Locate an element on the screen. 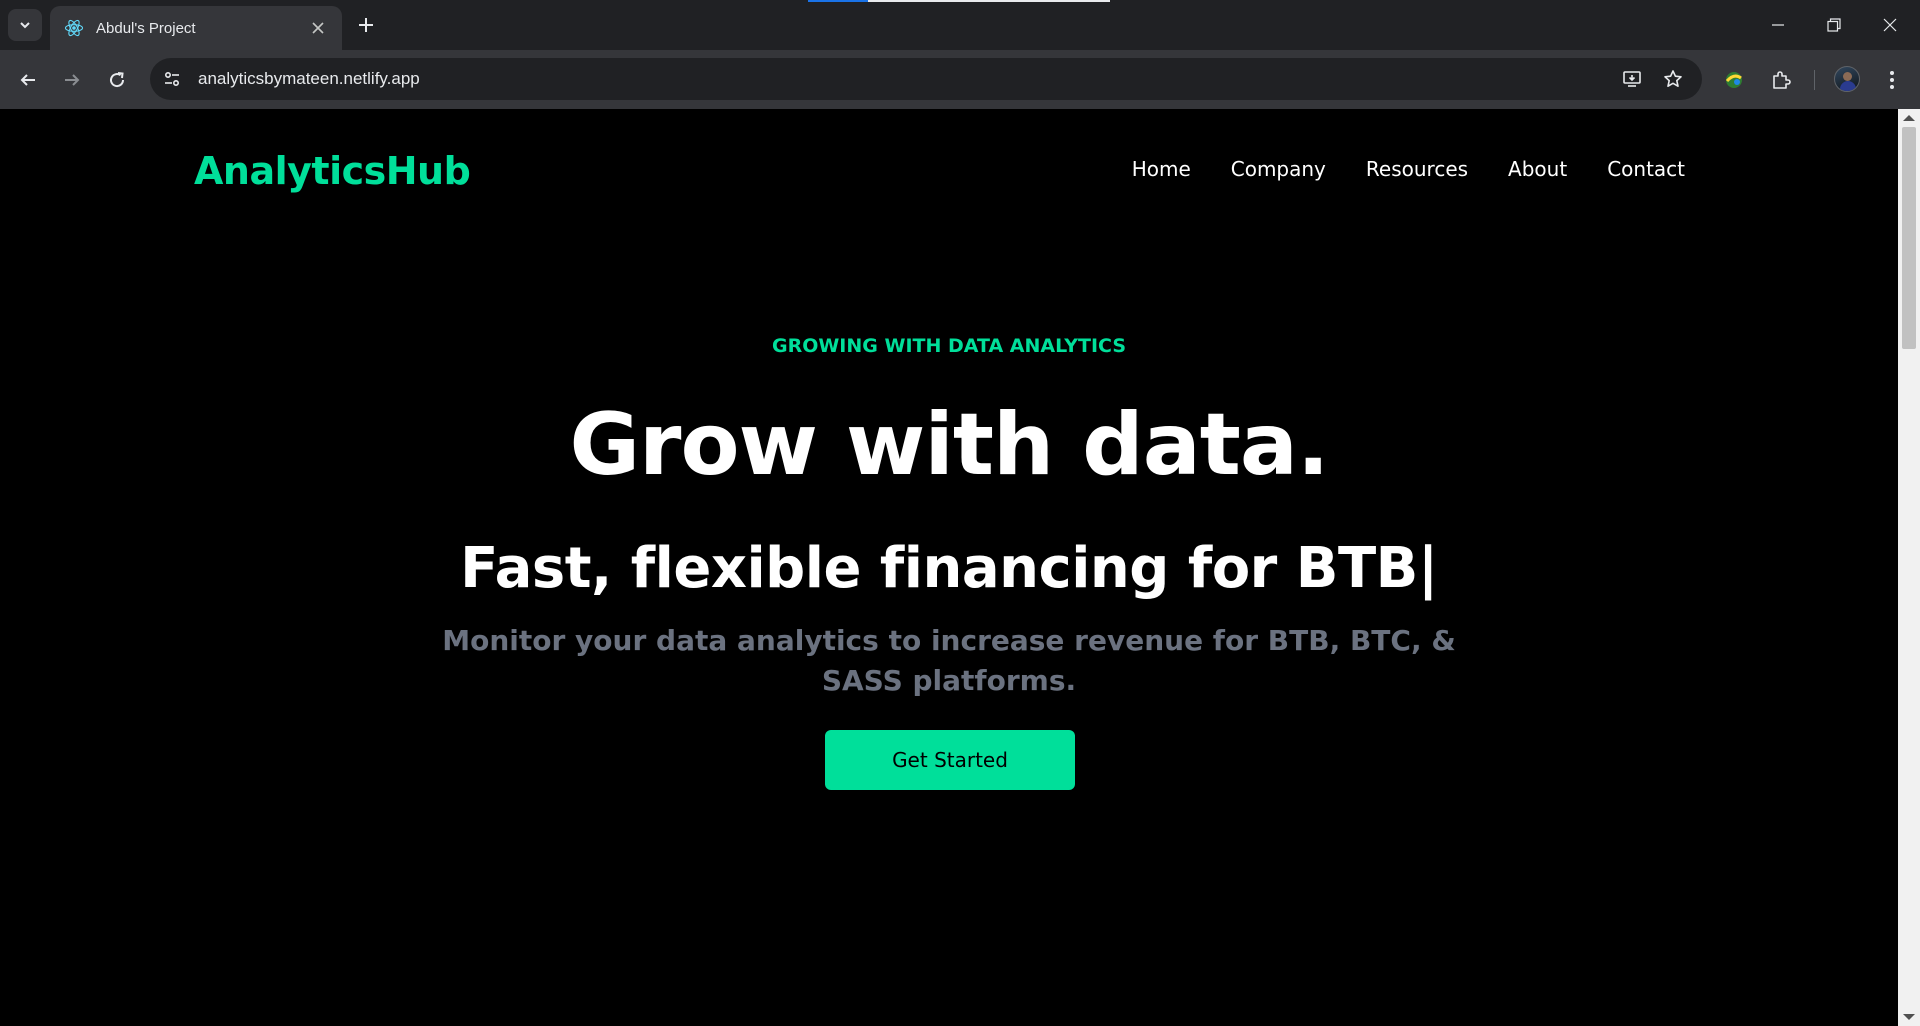 The height and width of the screenshot is (1026, 1920). close-window-button is located at coordinates (1890, 25).